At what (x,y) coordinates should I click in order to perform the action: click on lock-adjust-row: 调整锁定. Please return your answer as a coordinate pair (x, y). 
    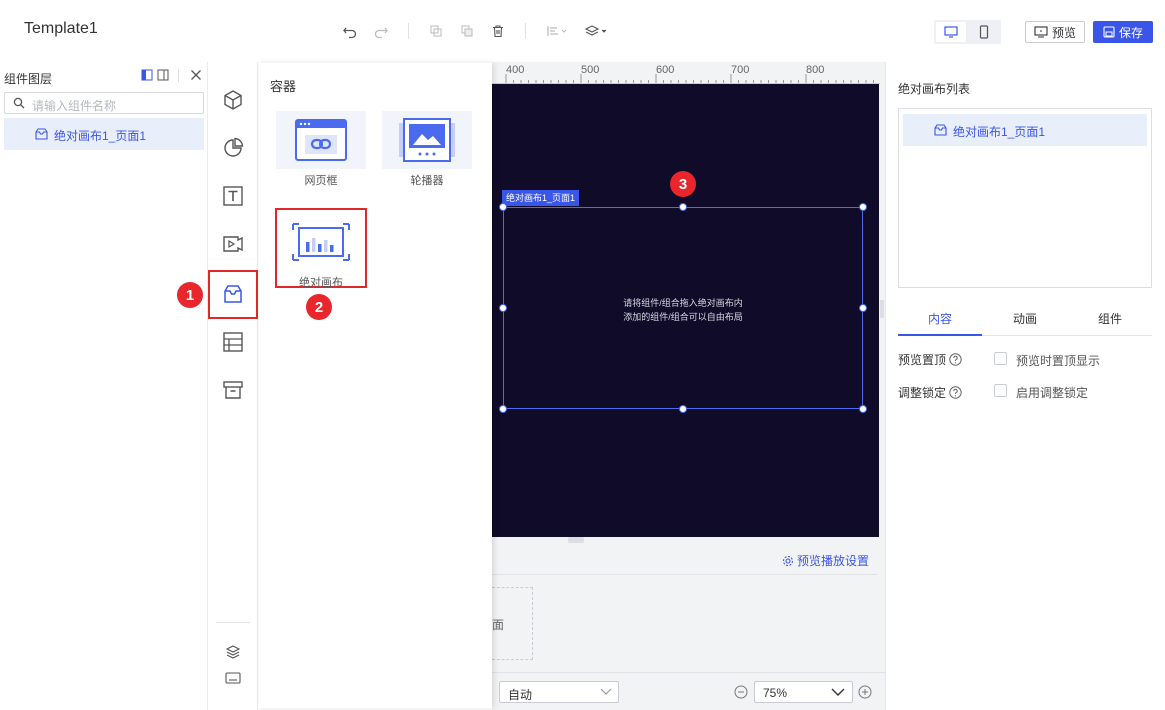
    Looking at the image, I should click on (930, 392).